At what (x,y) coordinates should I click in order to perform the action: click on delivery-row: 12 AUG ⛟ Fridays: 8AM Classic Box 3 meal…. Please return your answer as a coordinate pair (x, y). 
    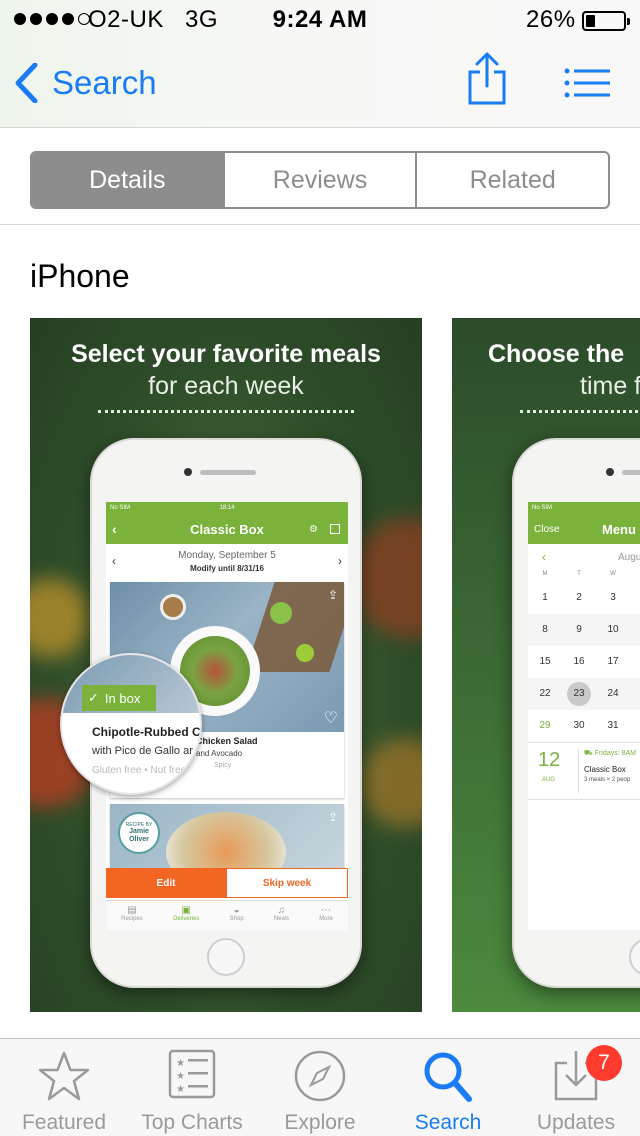
    Looking at the image, I should click on (584, 771).